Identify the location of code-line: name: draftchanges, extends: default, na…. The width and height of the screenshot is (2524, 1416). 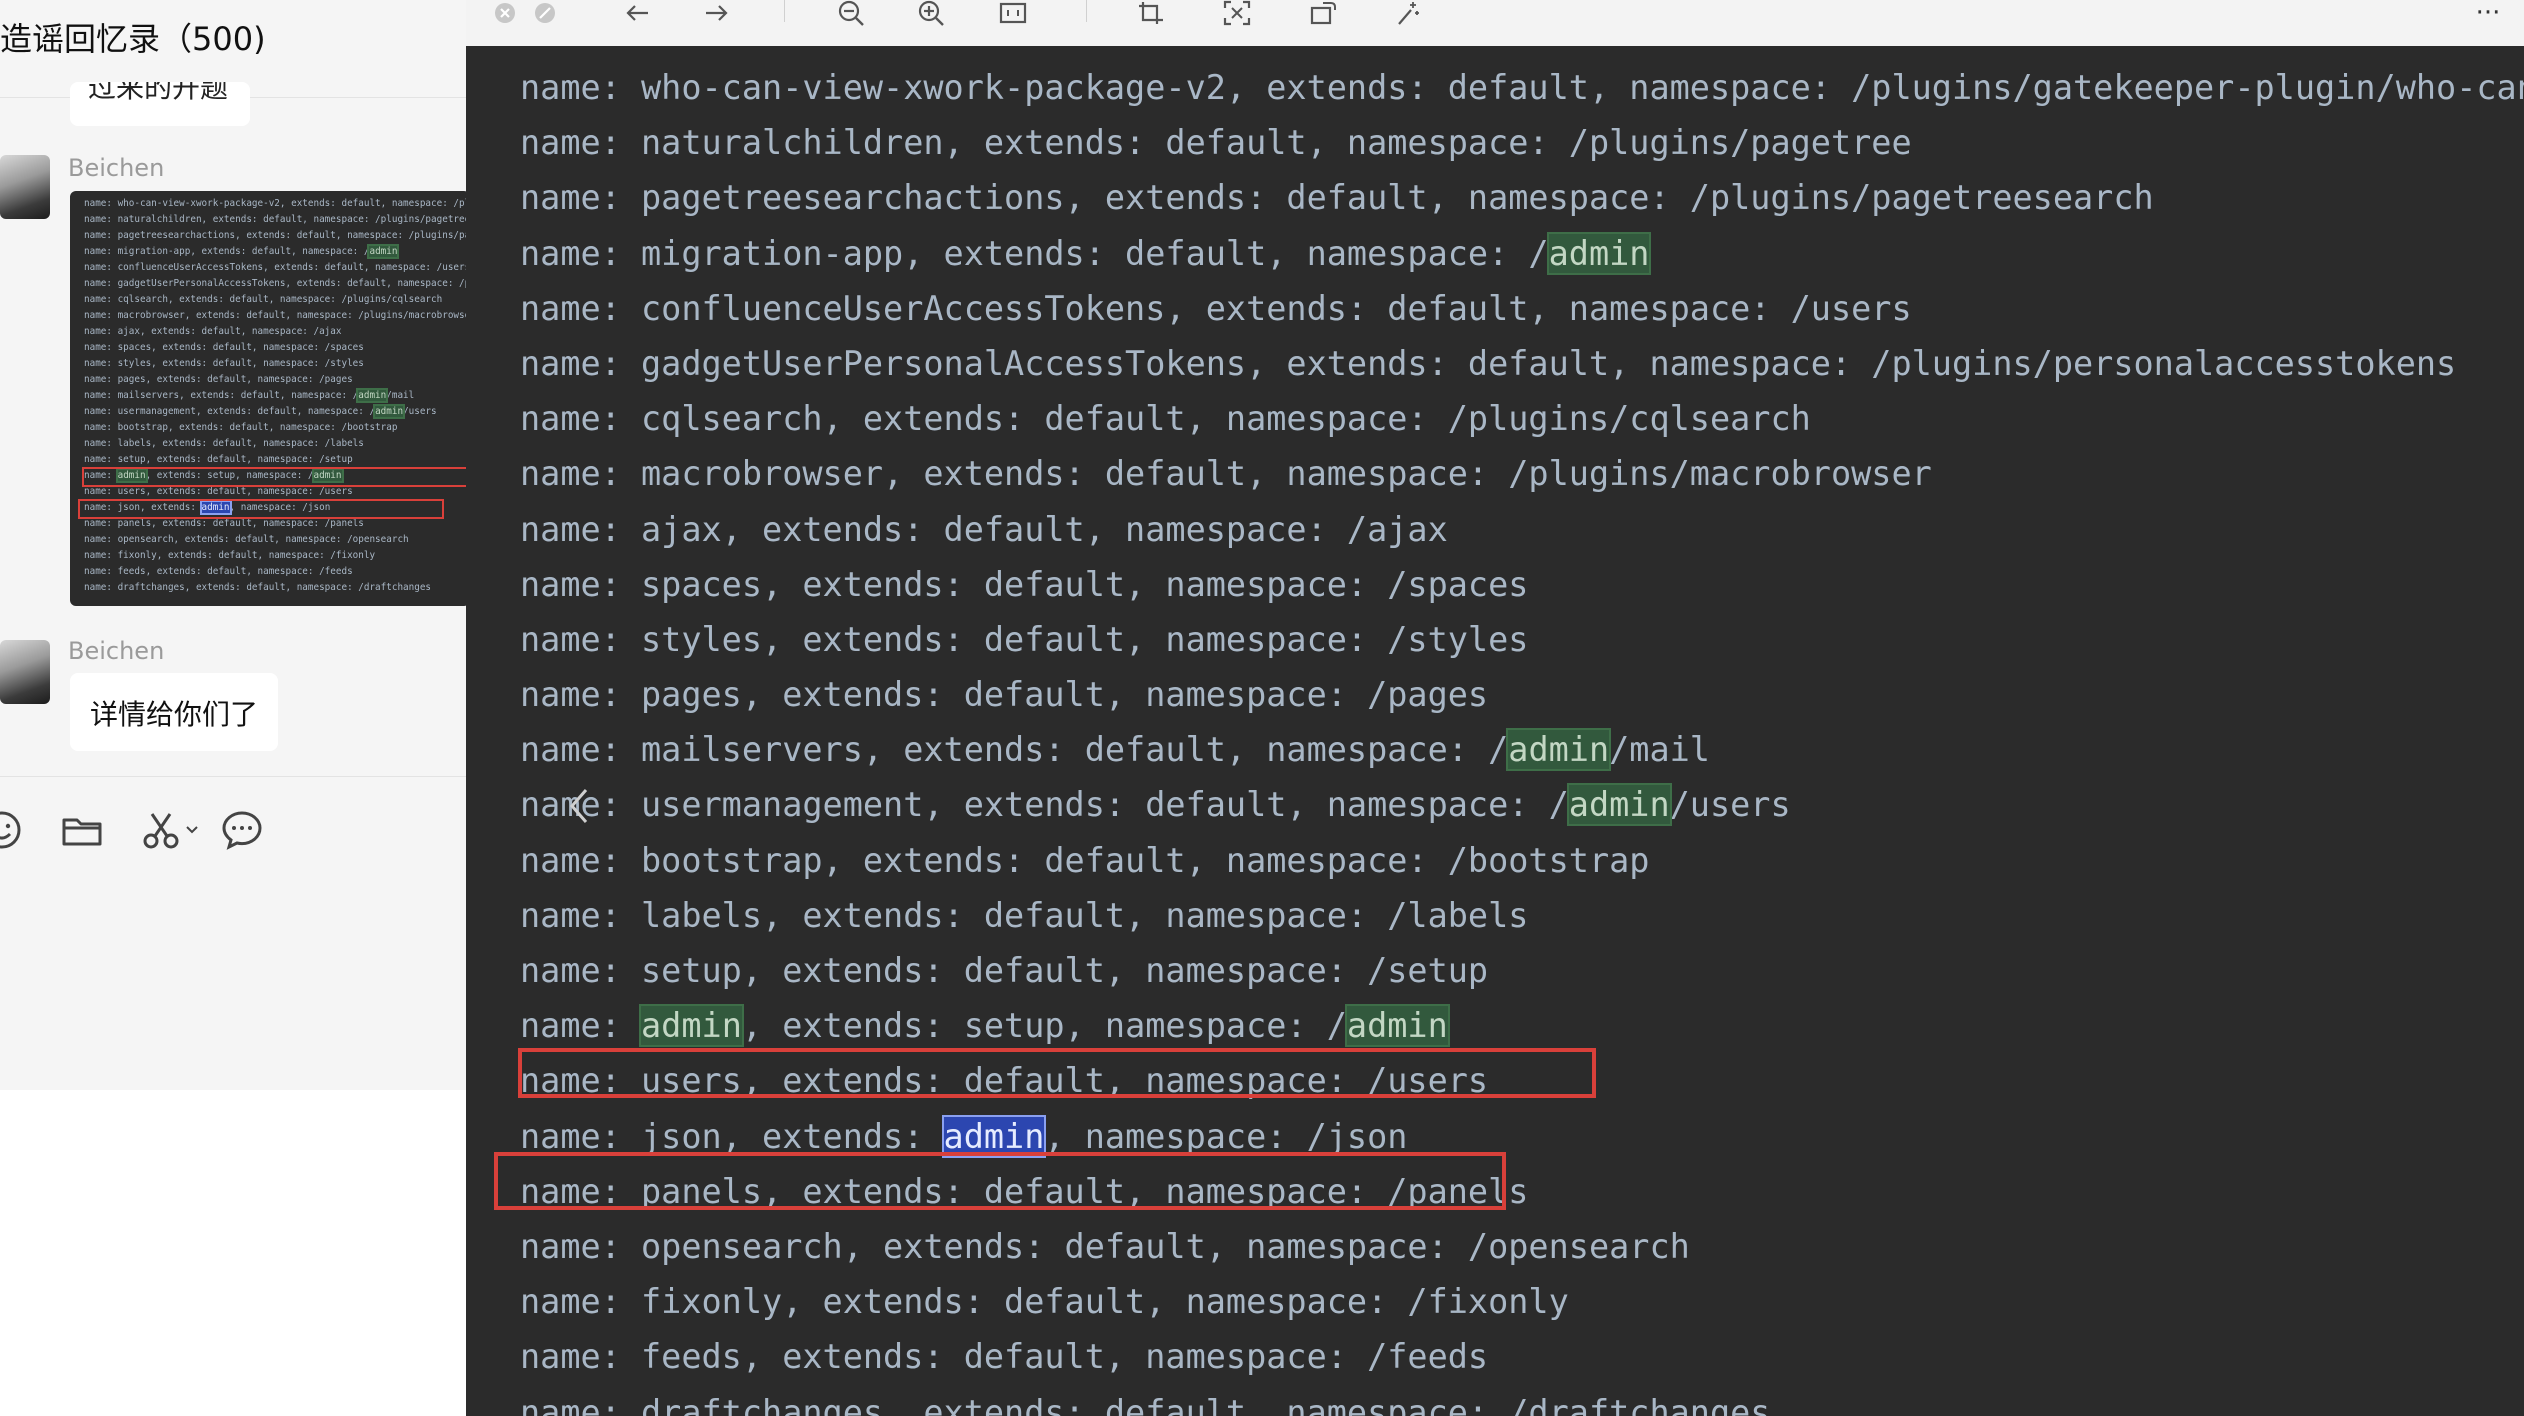
(1522, 1400).